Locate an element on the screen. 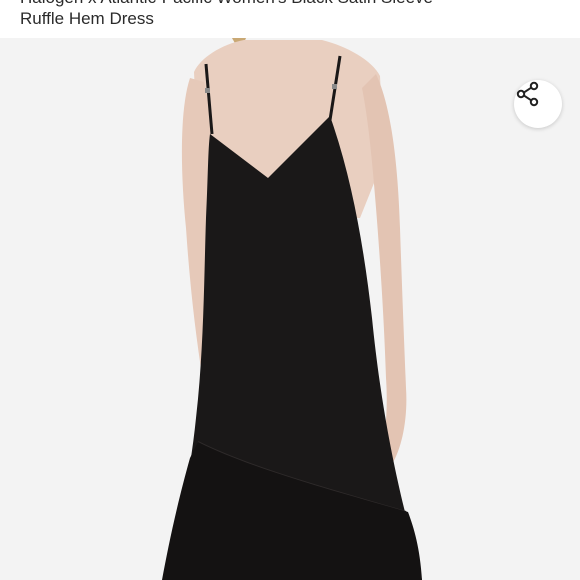 The width and height of the screenshot is (580, 580). left-strap-adjuster is located at coordinates (207, 90).